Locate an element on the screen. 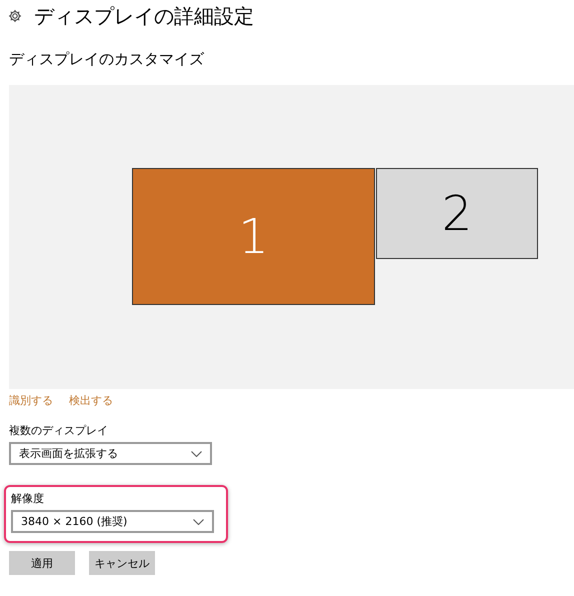 This screenshot has height=596, width=574. field-label: 解像度 is located at coordinates (28, 498).